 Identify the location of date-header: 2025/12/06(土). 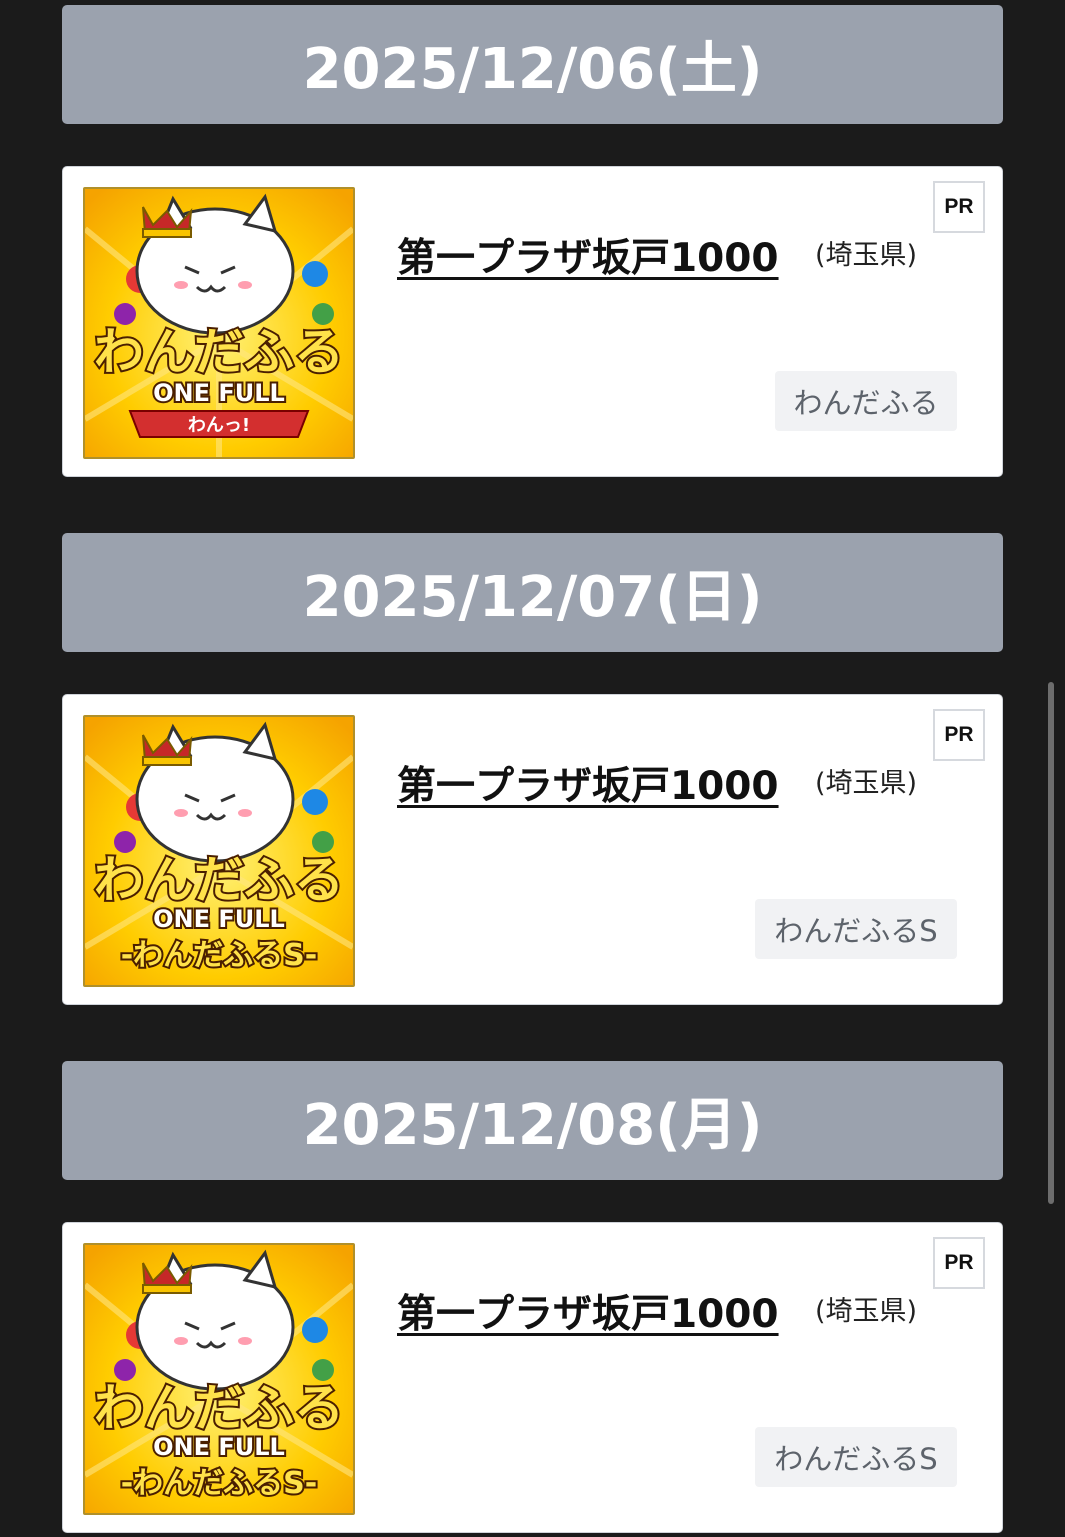
(532, 64).